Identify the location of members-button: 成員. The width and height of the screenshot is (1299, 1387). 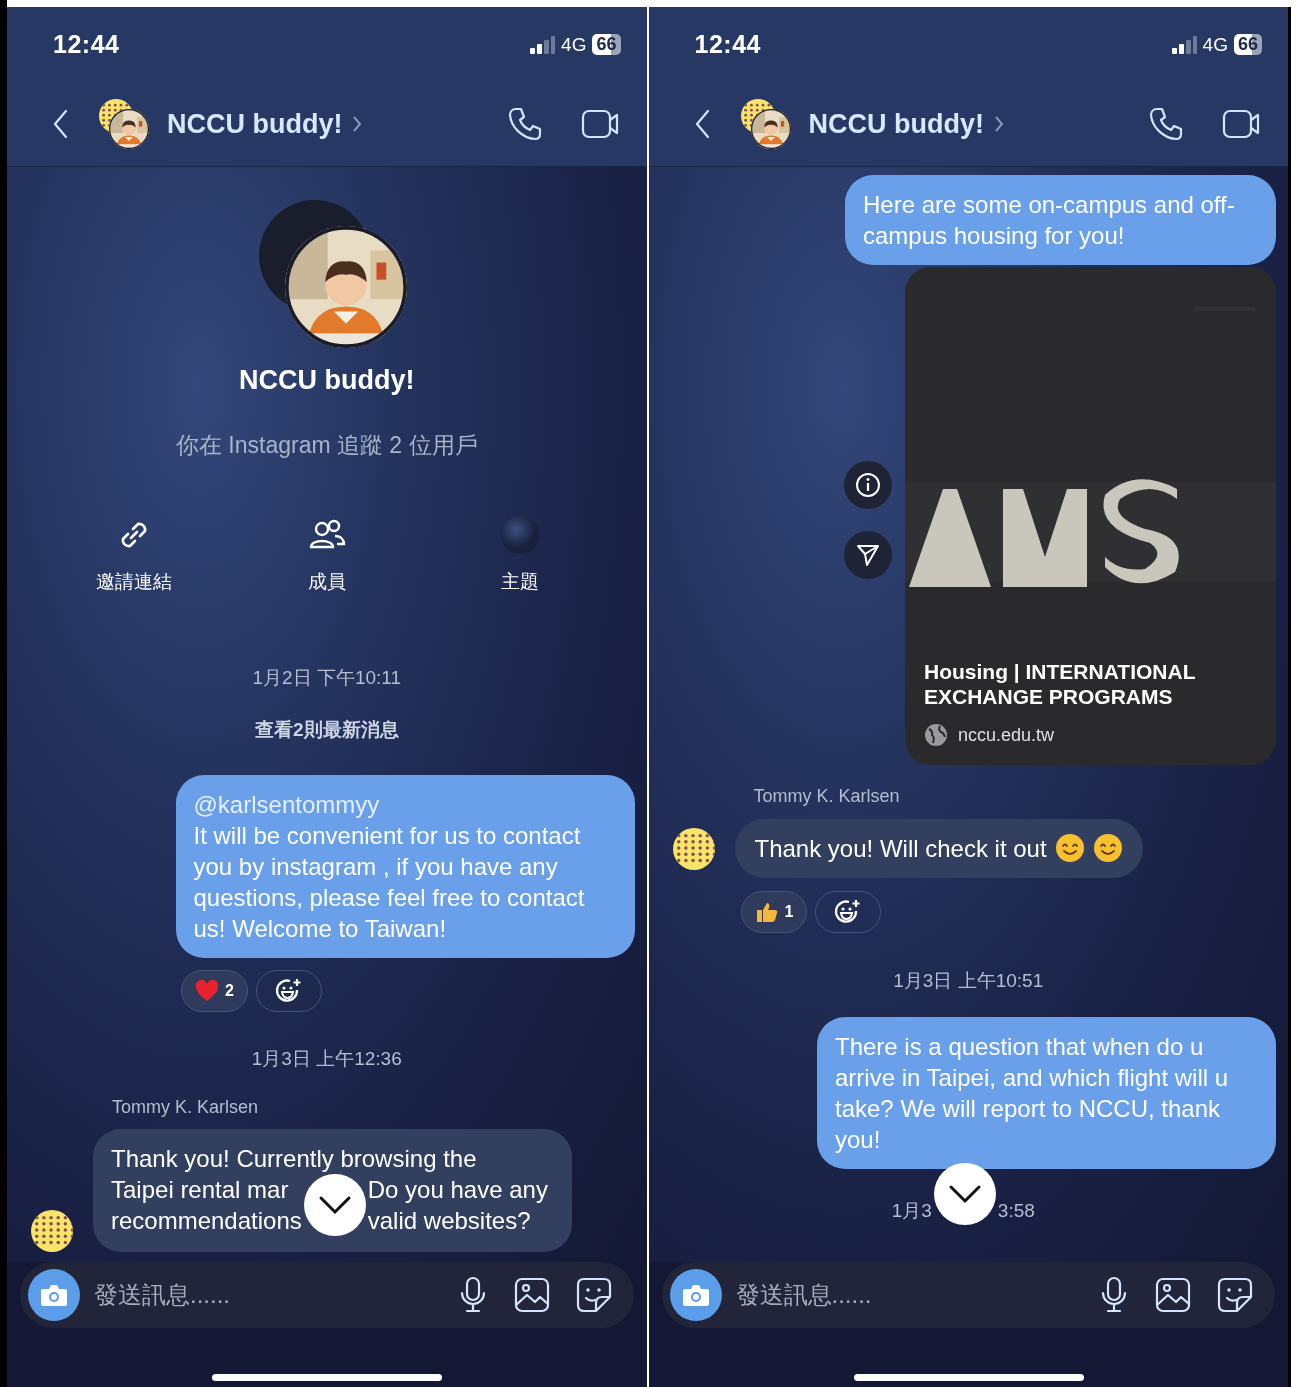
(326, 555).